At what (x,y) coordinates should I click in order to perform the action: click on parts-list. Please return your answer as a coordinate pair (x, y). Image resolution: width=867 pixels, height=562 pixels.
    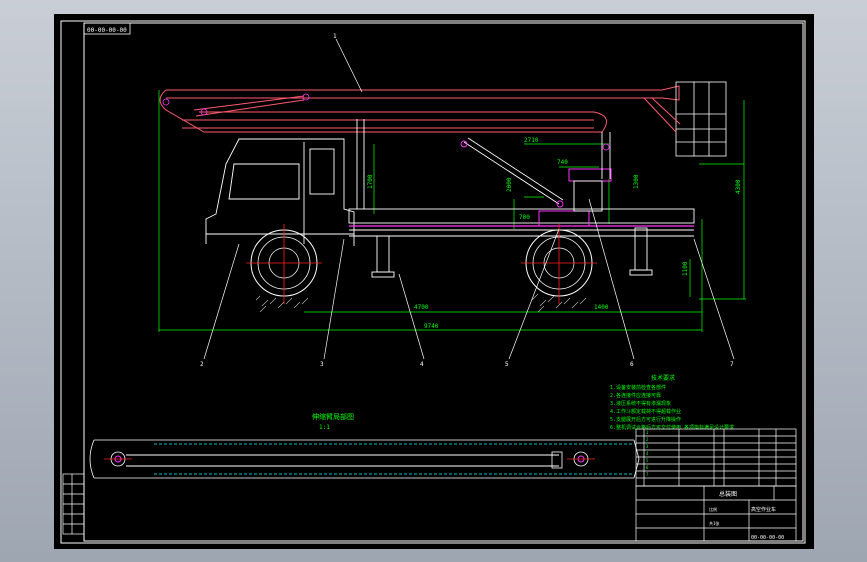
    Looking at the image, I should click on (716, 457).